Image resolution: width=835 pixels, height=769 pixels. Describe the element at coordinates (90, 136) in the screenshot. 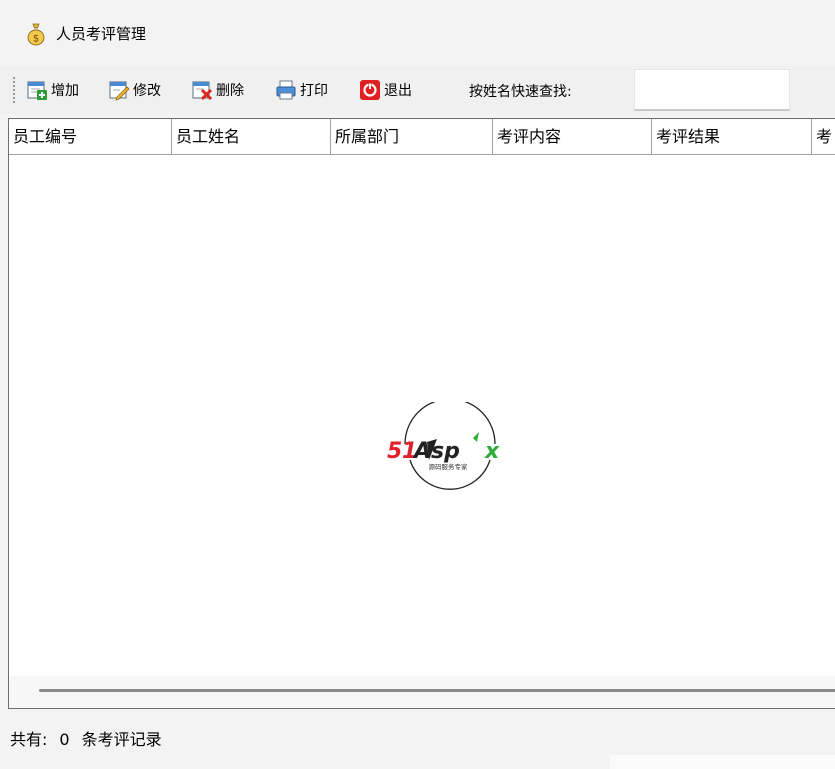

I see `column-header-employee-id: 员工编号` at that location.